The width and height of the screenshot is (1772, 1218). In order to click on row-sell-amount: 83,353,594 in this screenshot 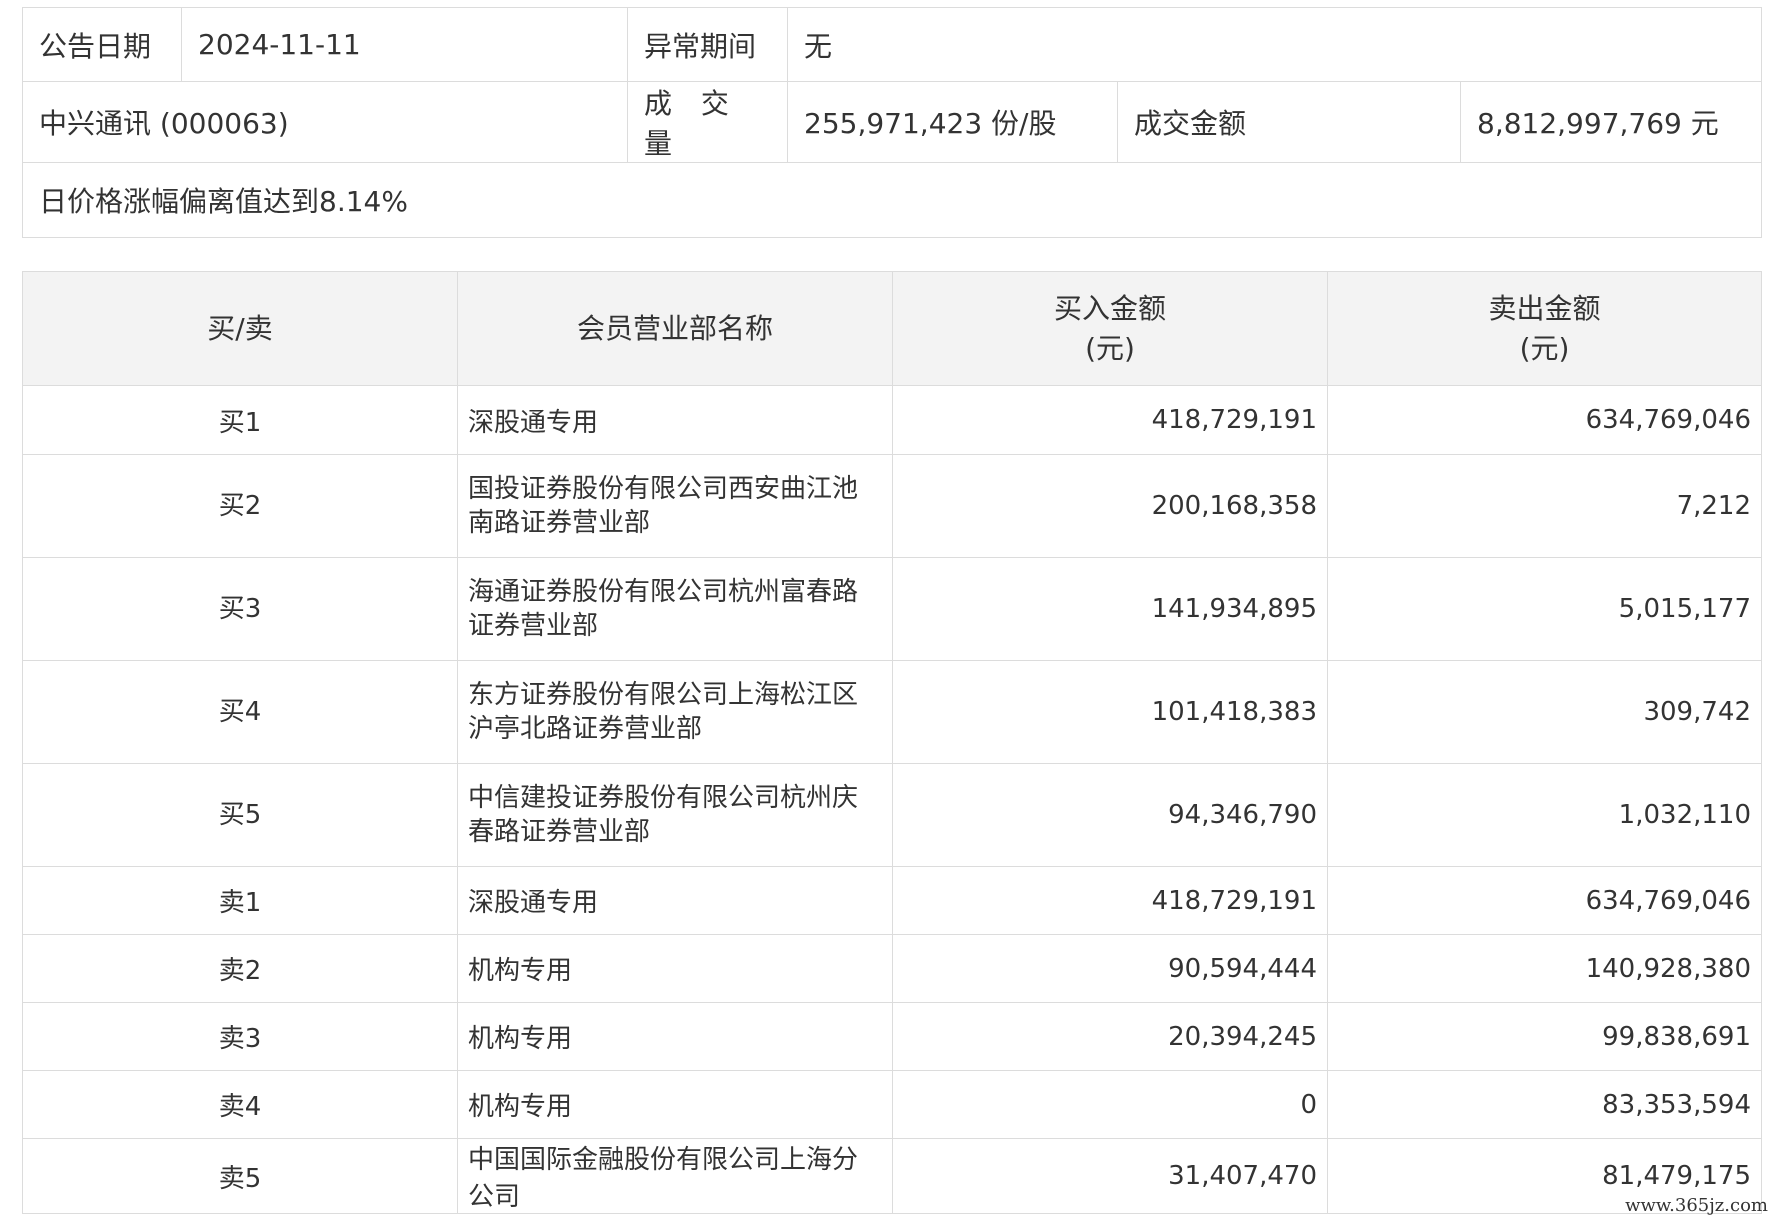, I will do `click(1544, 1104)`.